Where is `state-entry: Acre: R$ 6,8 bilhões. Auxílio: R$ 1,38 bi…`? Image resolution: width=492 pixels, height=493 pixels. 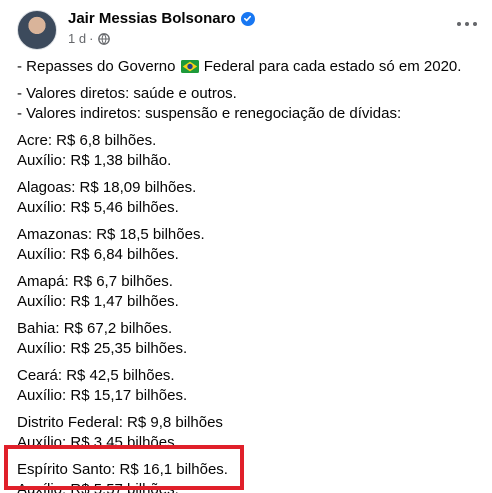 state-entry: Acre: R$ 6,8 bilhões. Auxílio: R$ 1,38 bi… is located at coordinates (247, 151).